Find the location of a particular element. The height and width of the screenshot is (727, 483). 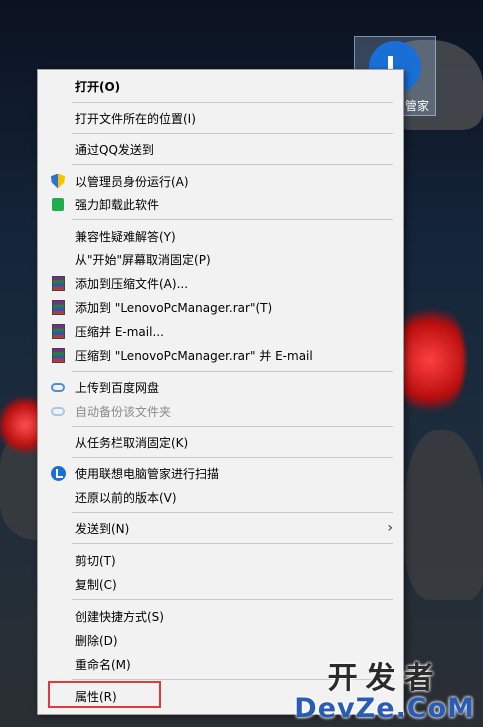

menu-item-open-file-location: 打开文件所在的位置(I) is located at coordinates (220, 118).